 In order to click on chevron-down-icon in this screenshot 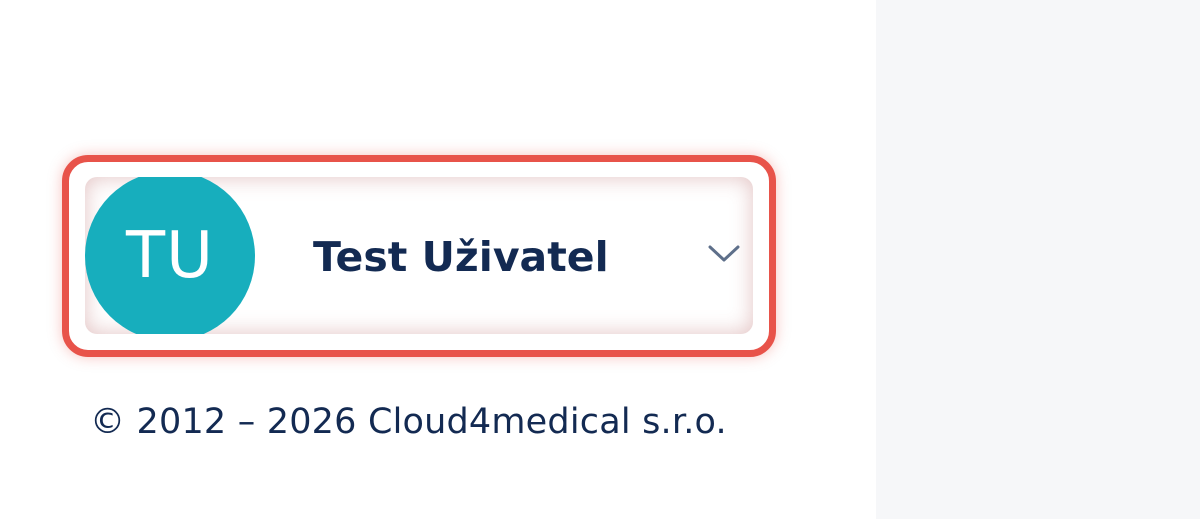, I will do `click(724, 253)`.